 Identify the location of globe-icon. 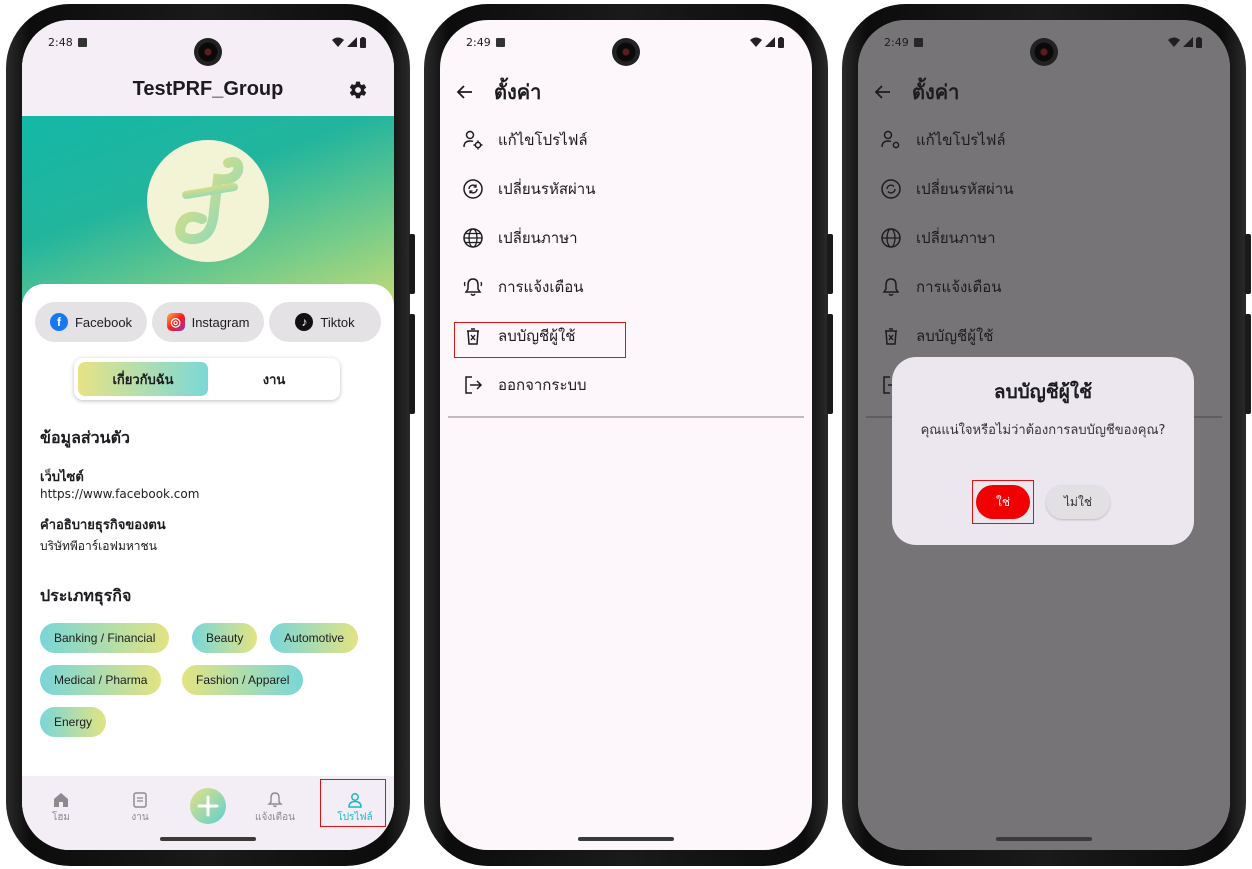
(473, 238).